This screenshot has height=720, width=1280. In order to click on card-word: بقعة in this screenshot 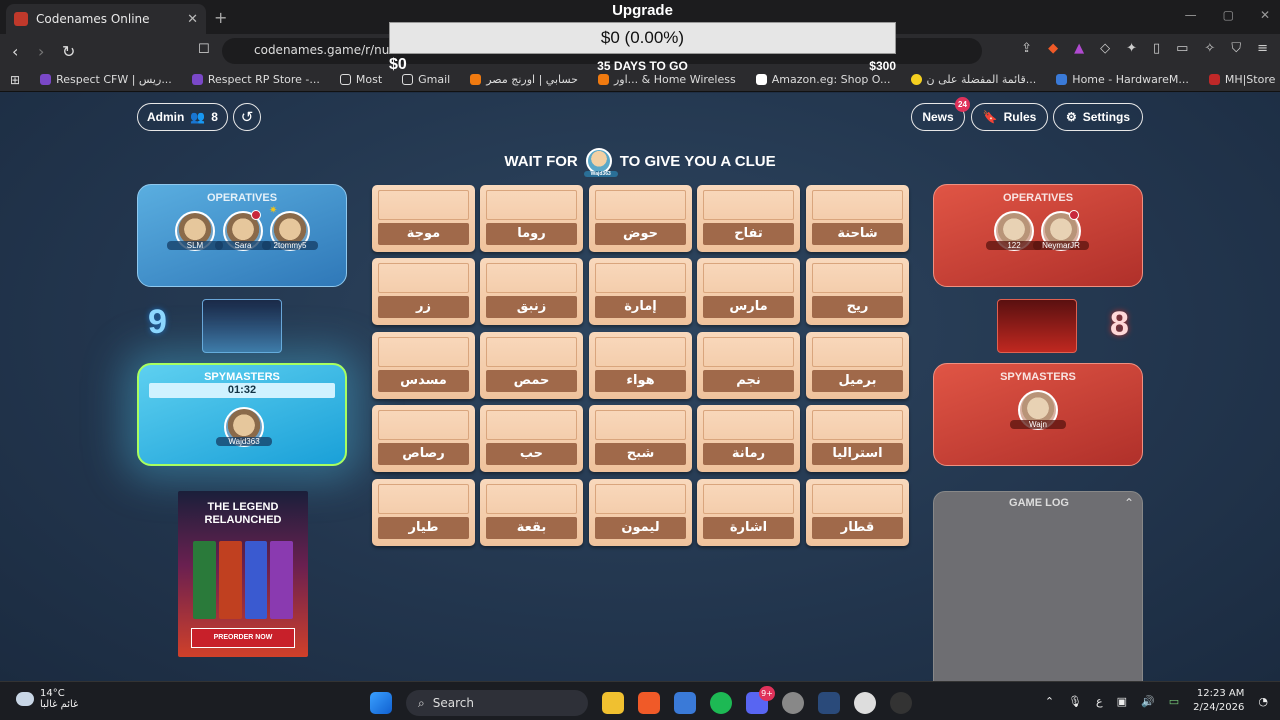, I will do `click(531, 528)`.